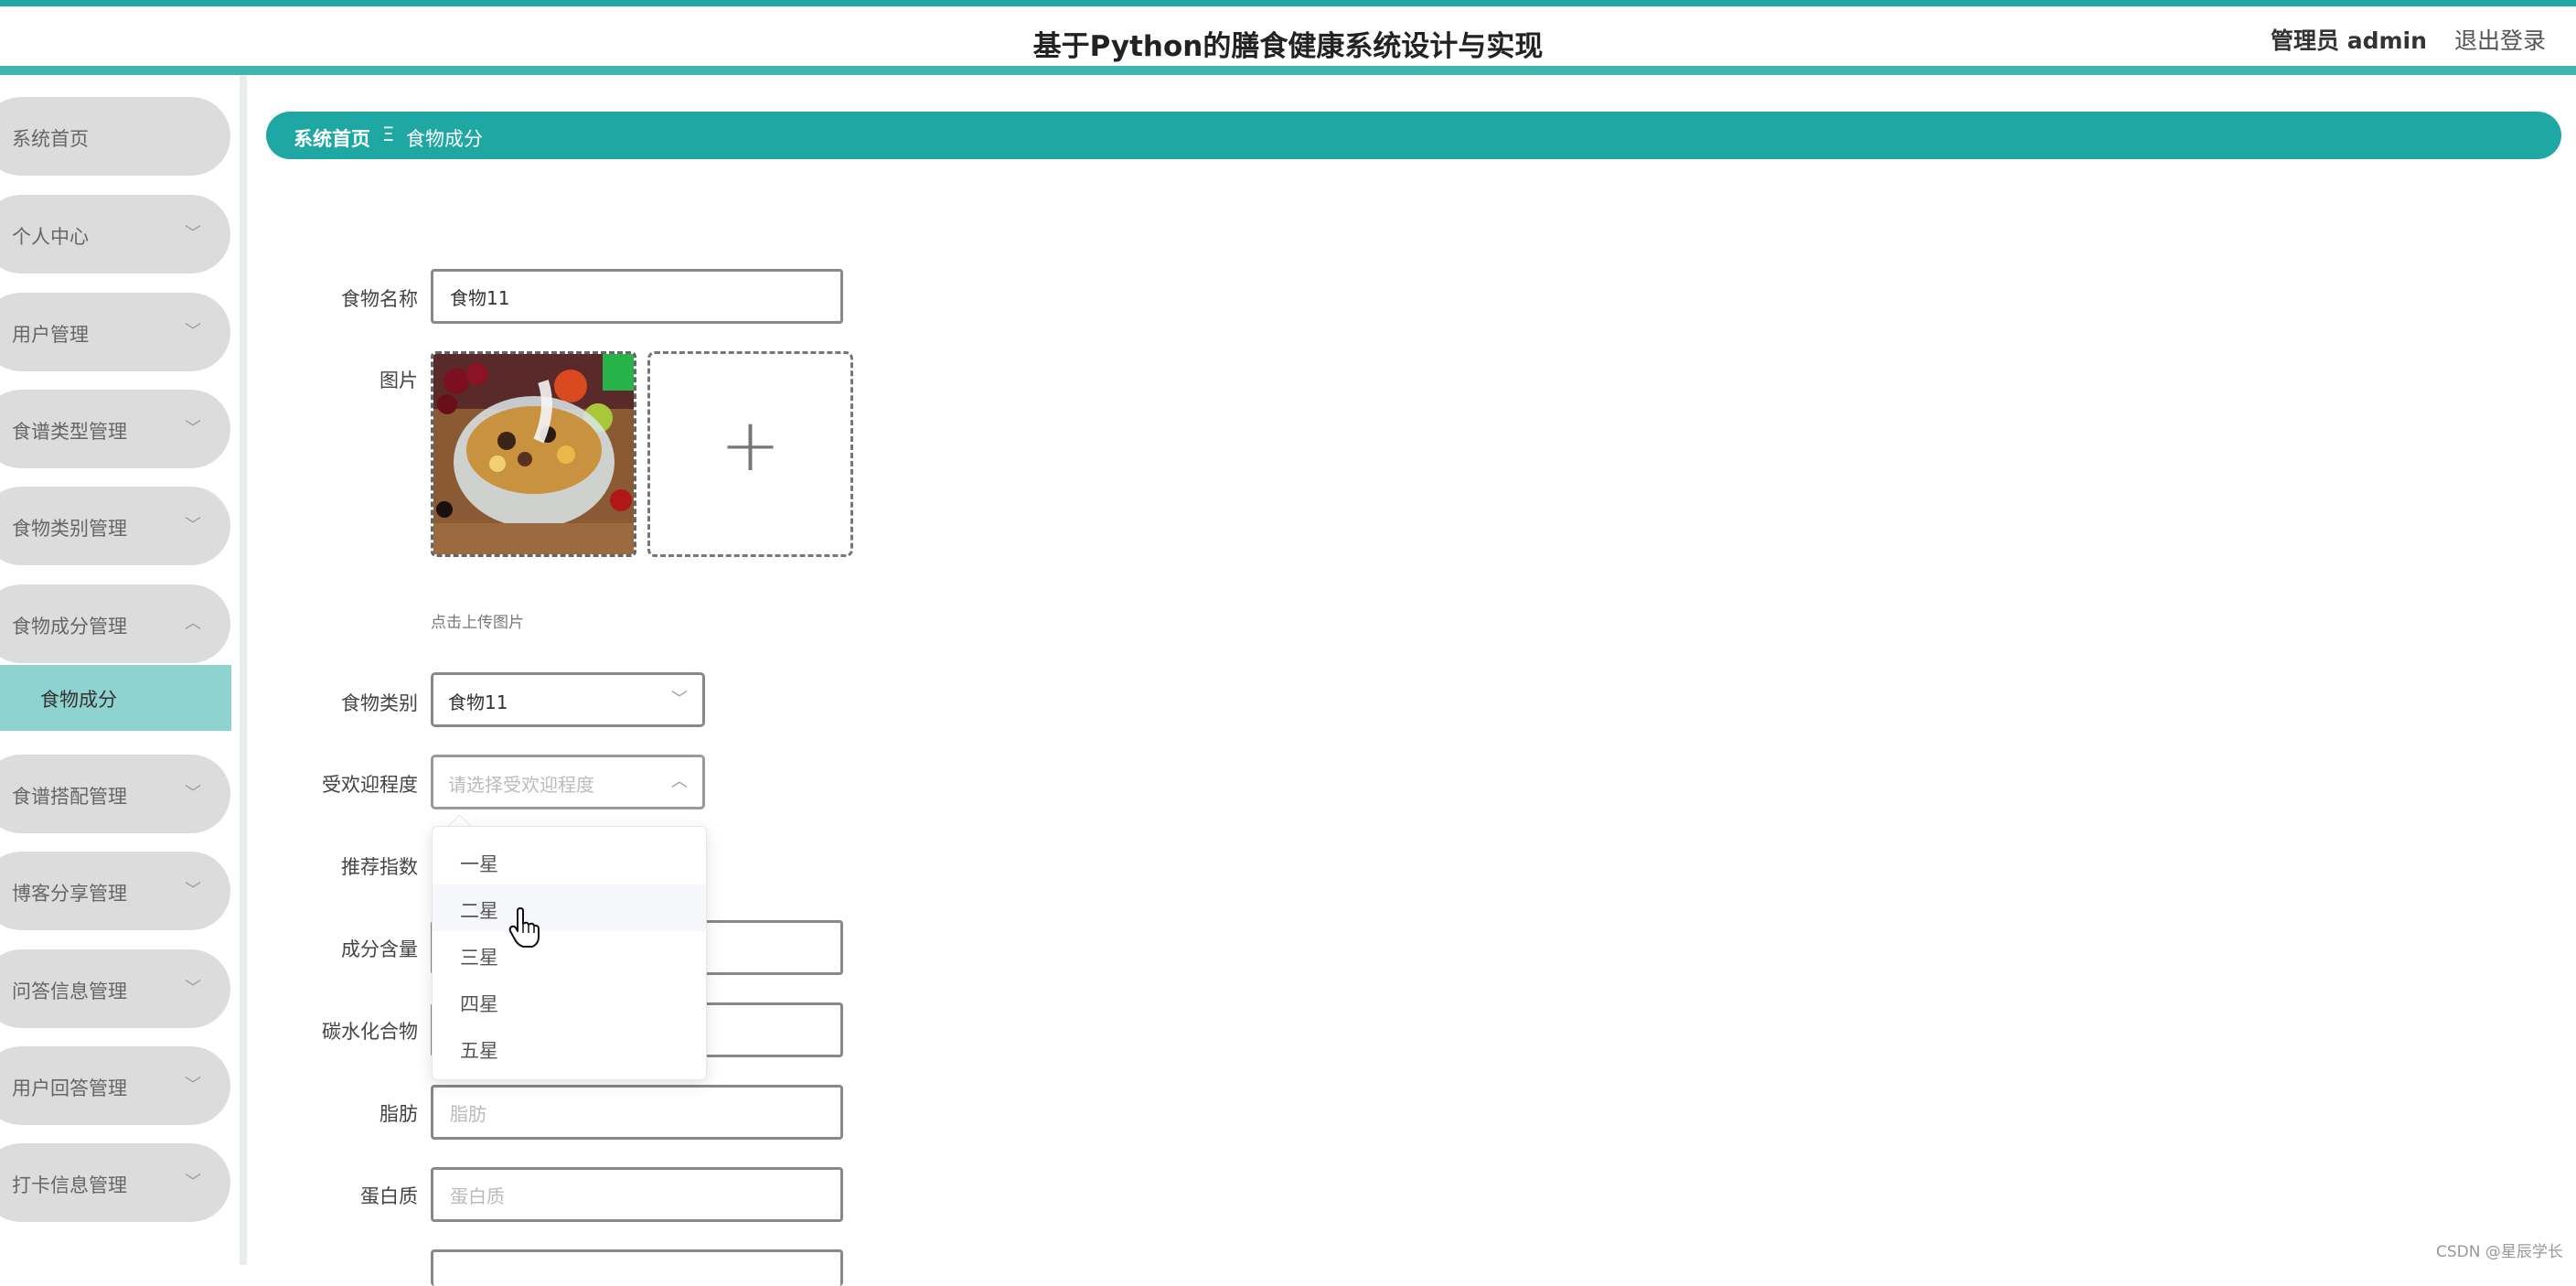  Describe the element at coordinates (1288, 3) in the screenshot. I see `header-accent-bar` at that location.